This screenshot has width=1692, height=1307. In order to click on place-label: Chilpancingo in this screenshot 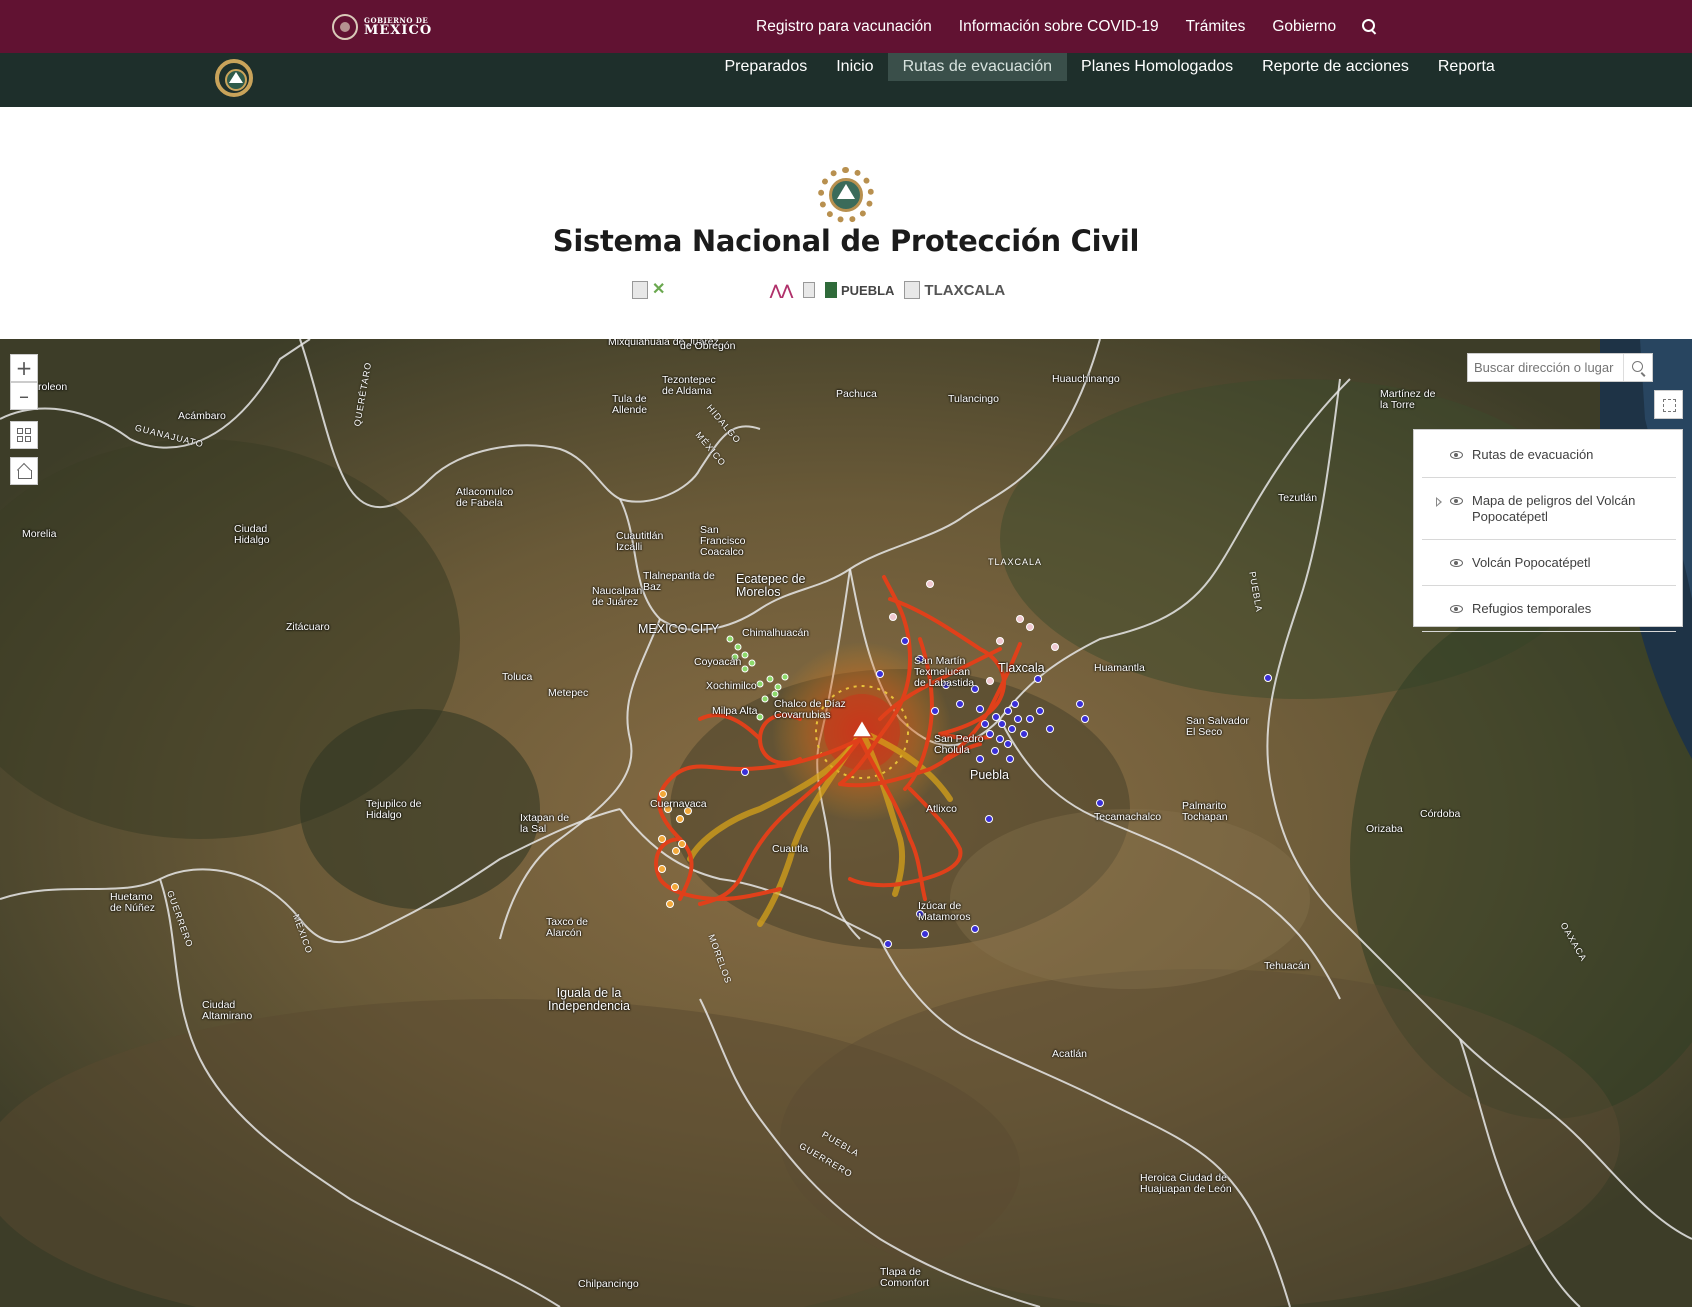, I will do `click(608, 1284)`.